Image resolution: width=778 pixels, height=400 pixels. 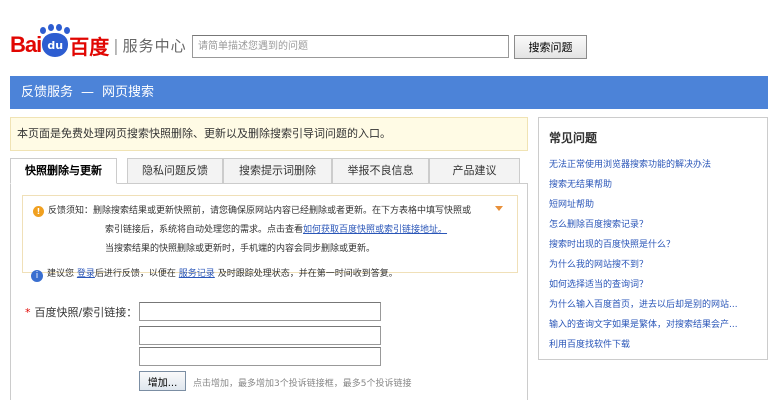 What do you see at coordinates (204, 230) in the screenshot?
I see `feedback-text-2: 索引链接后，系统将自动处理您的需求。点击查看` at bounding box center [204, 230].